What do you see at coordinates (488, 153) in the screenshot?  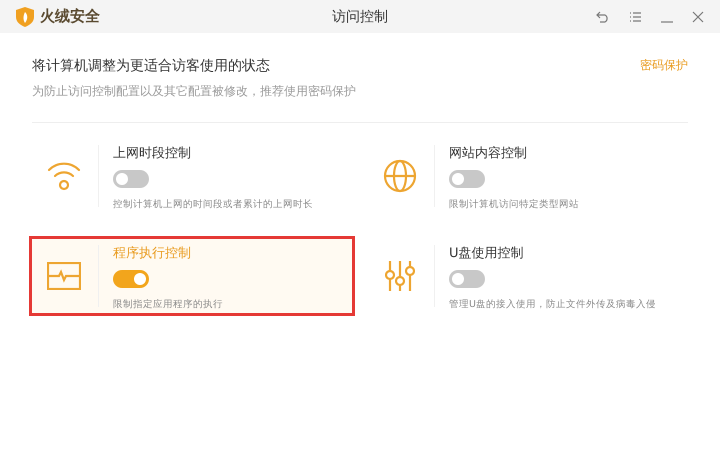 I see `control-title: 网站内容控制` at bounding box center [488, 153].